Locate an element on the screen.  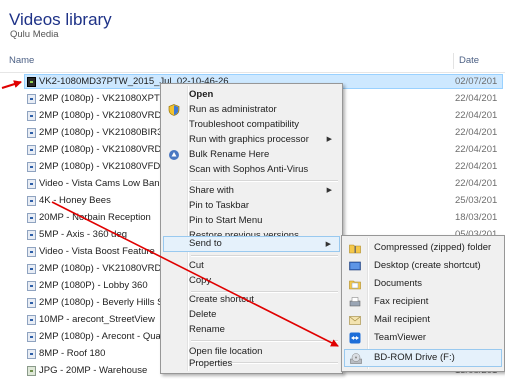
submenu-item-label: Documents is located at coordinates (398, 283).